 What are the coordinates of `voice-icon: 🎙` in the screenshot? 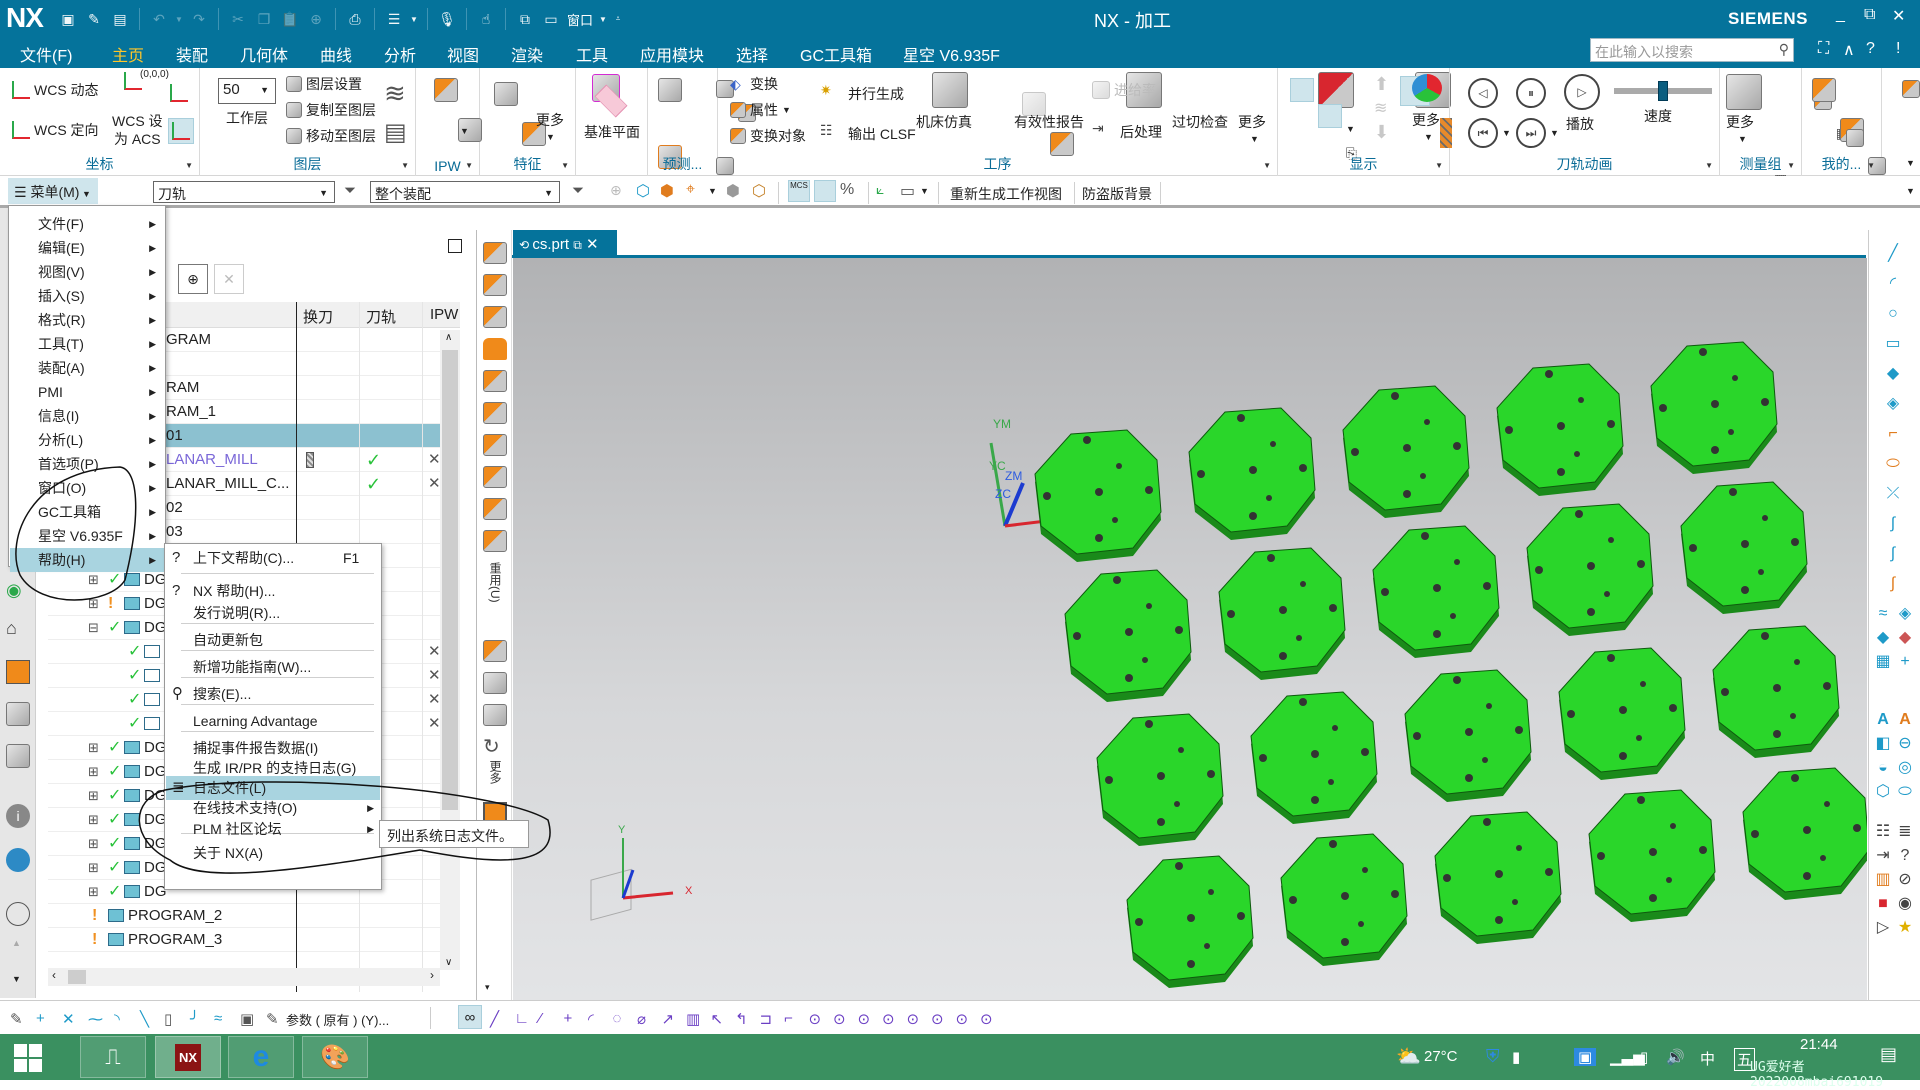 It's located at (447, 19).